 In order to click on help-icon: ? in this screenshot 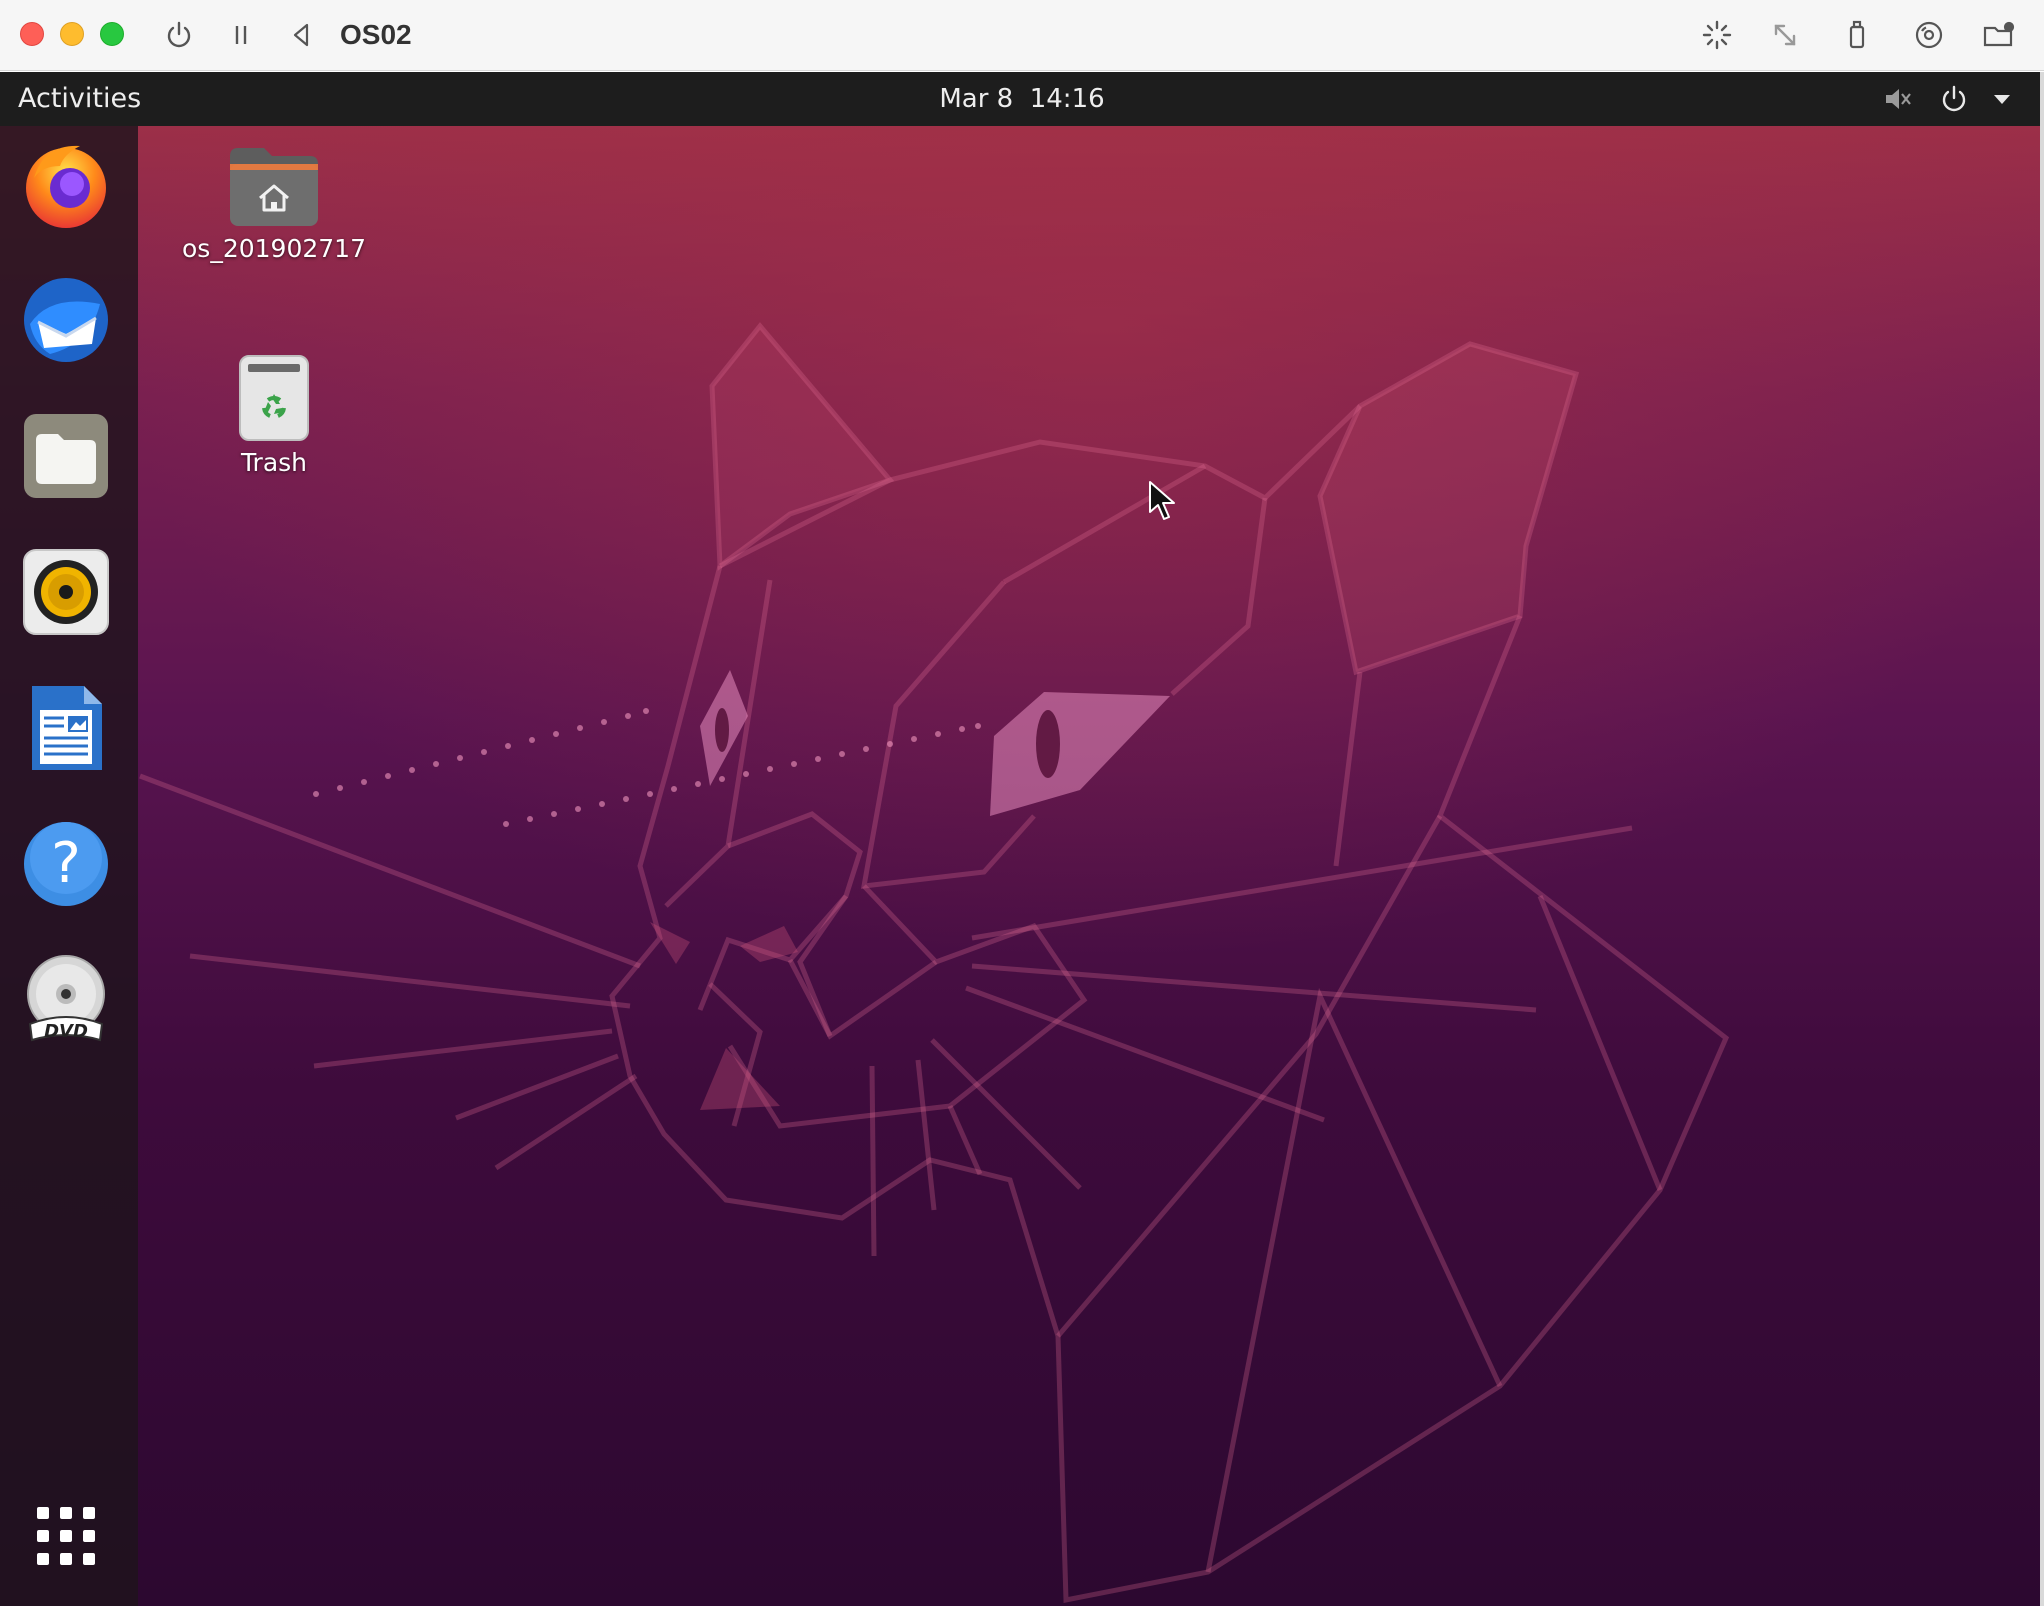, I will do `click(66, 864)`.